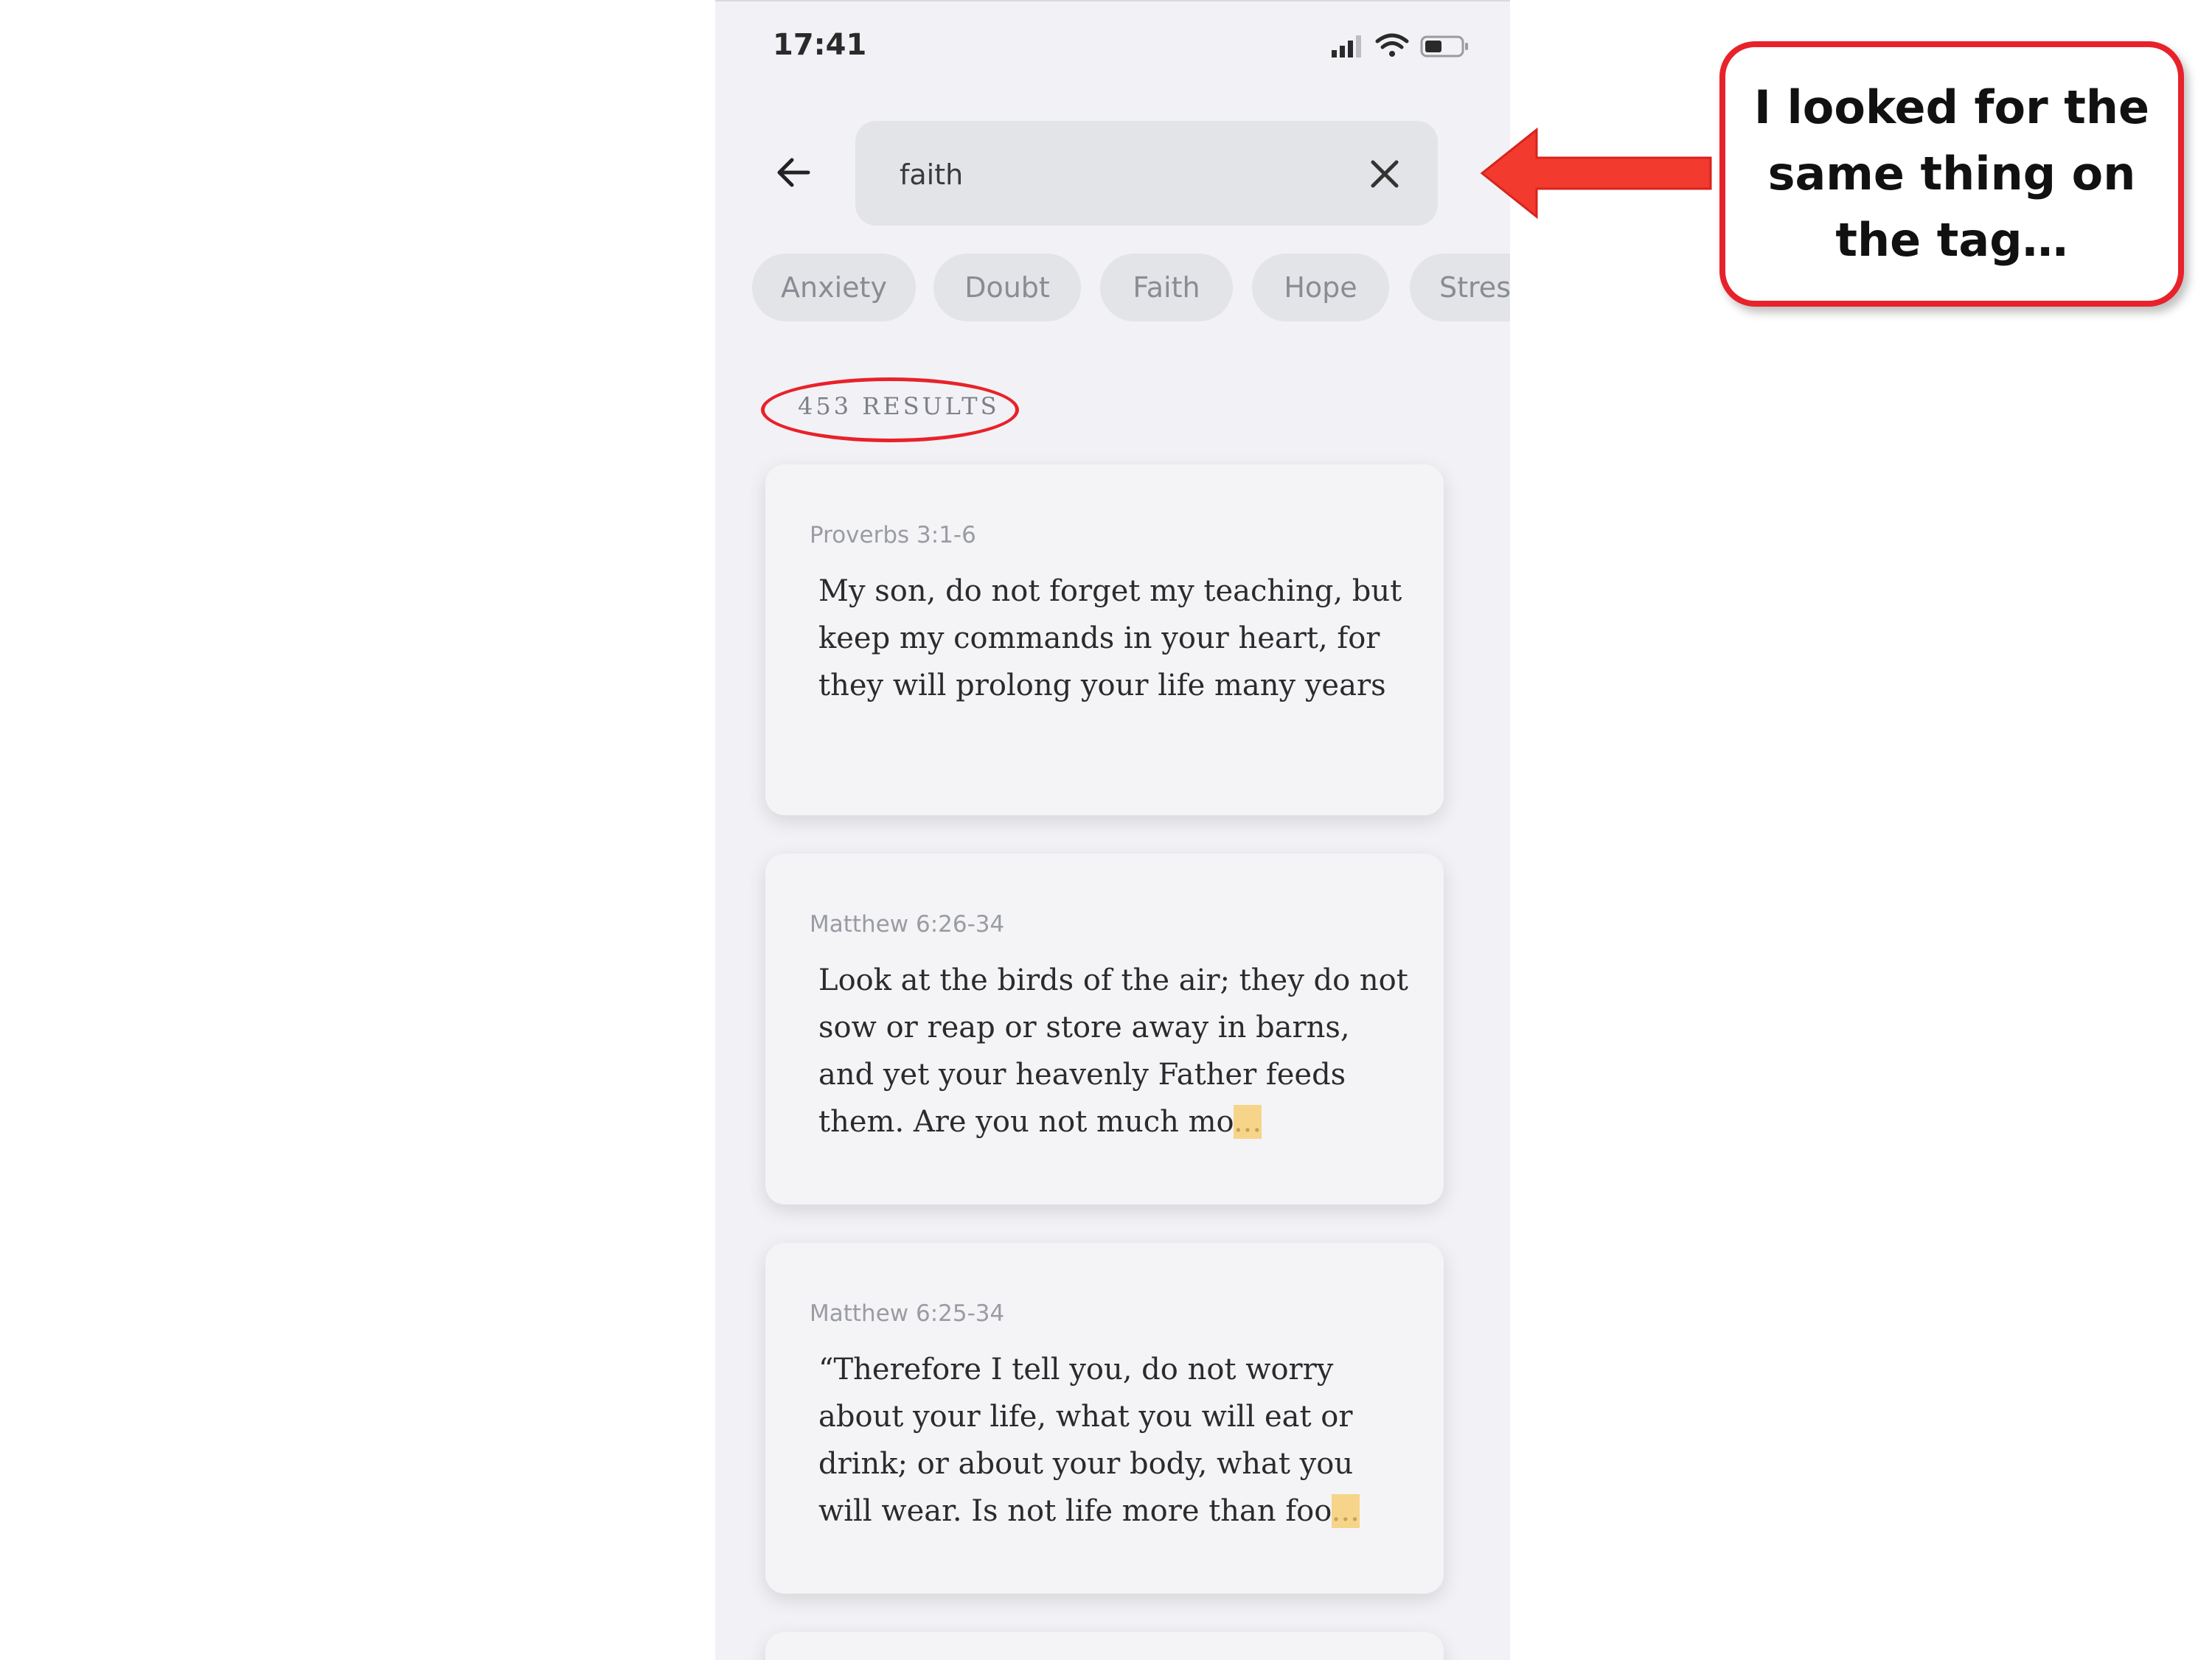  I want to click on chip-anxiety: Anxiety, so click(834, 287).